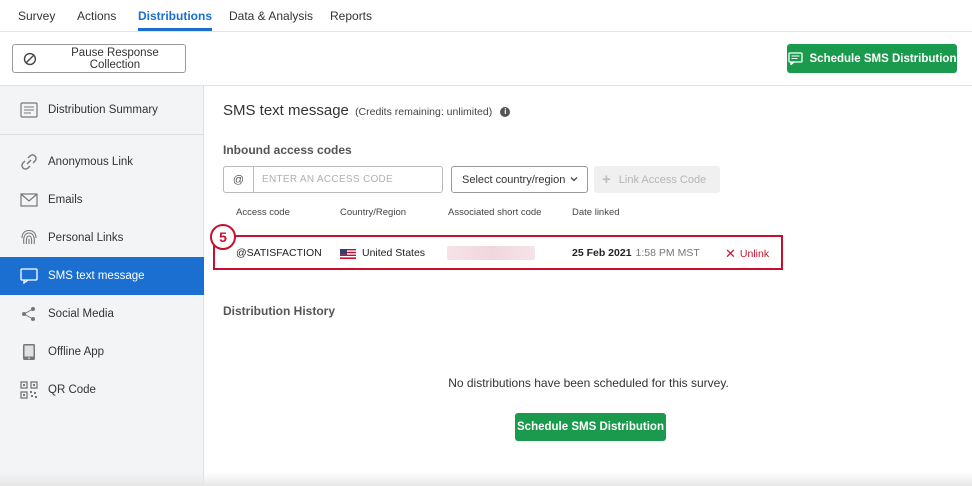 Image resolution: width=972 pixels, height=486 pixels. Describe the element at coordinates (279, 311) in the screenshot. I see `distribution-history-heading: Distribution History` at that location.